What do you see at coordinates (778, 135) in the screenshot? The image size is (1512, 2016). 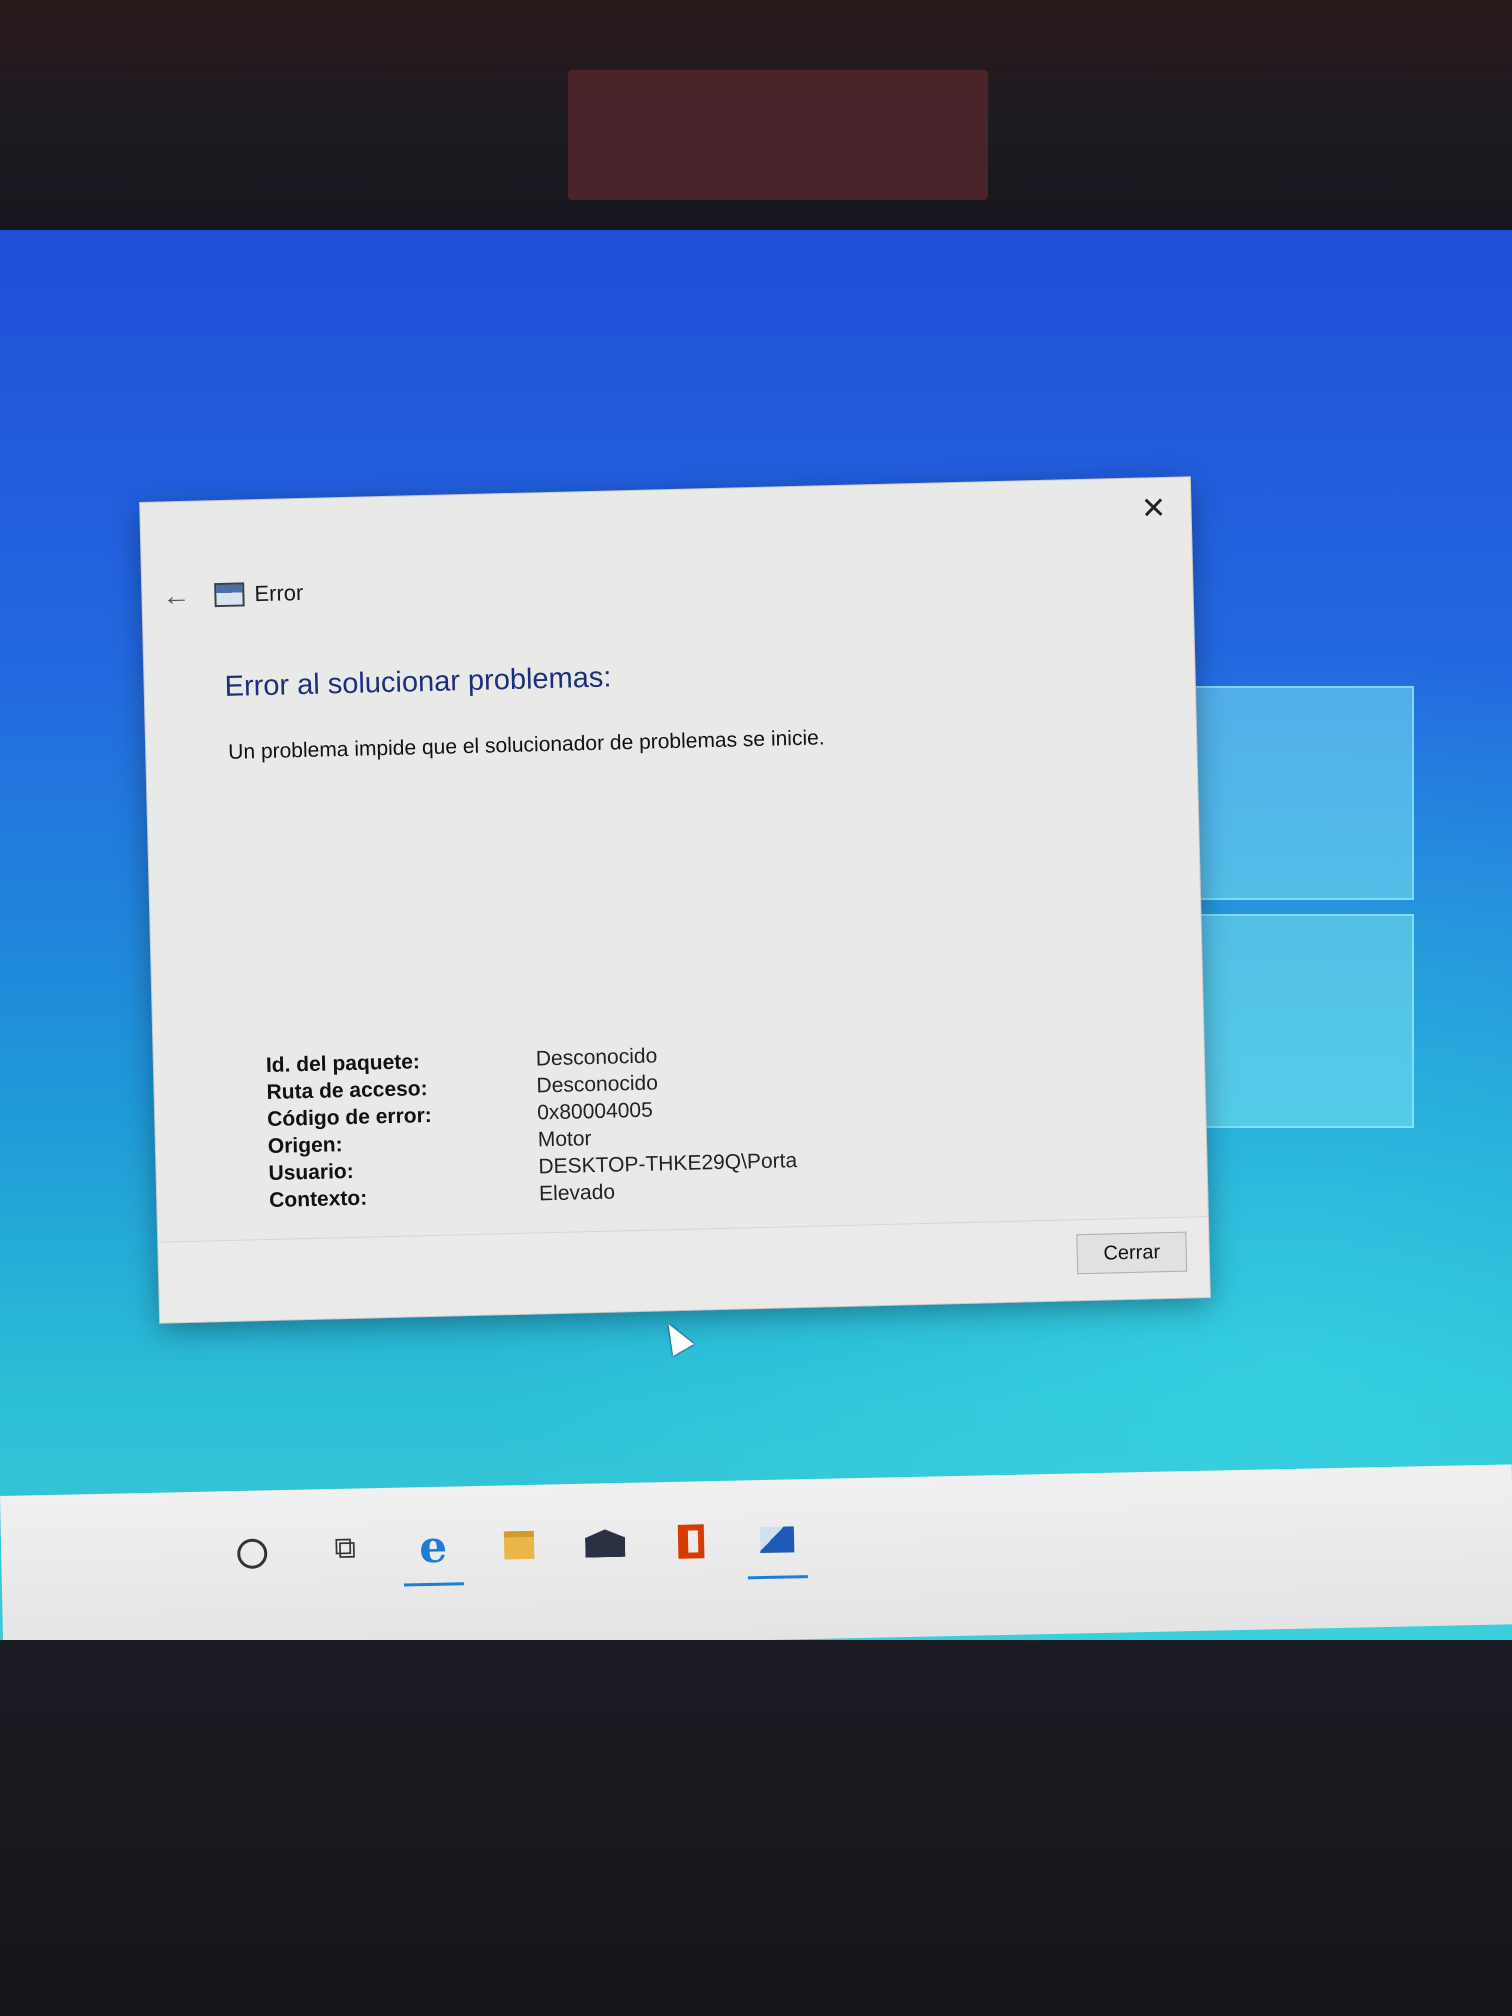 I see `camera-glare` at bounding box center [778, 135].